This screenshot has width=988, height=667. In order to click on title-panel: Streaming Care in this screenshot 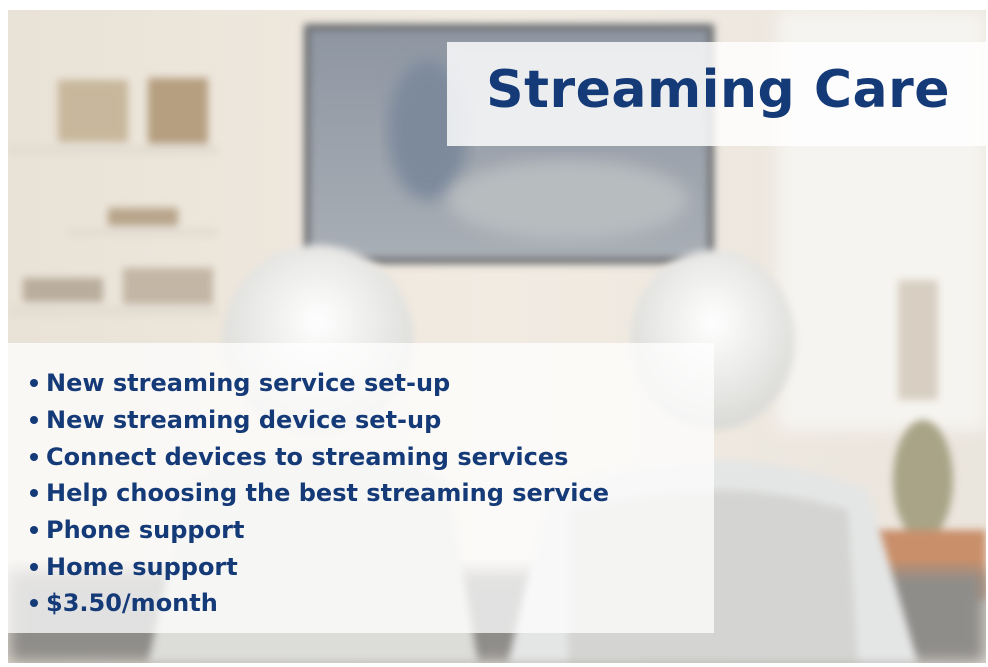, I will do `click(716, 94)`.